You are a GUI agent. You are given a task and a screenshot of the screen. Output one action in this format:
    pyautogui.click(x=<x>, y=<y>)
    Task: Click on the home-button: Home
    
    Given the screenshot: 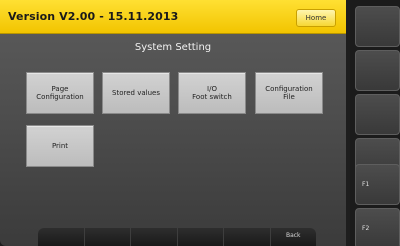 What is the action you would take?
    pyautogui.click(x=316, y=18)
    